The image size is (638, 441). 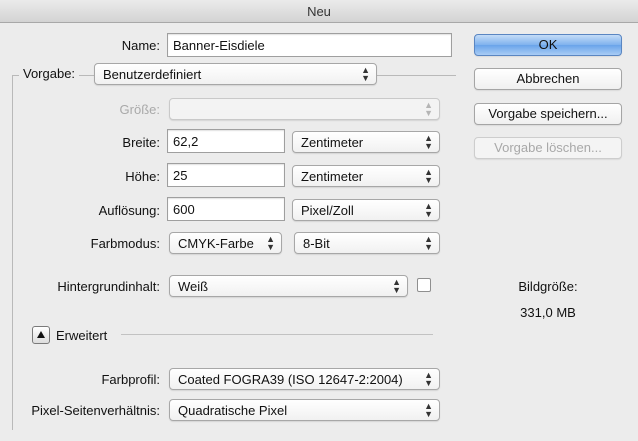 What do you see at coordinates (140, 45) in the screenshot?
I see `name-label: Name:` at bounding box center [140, 45].